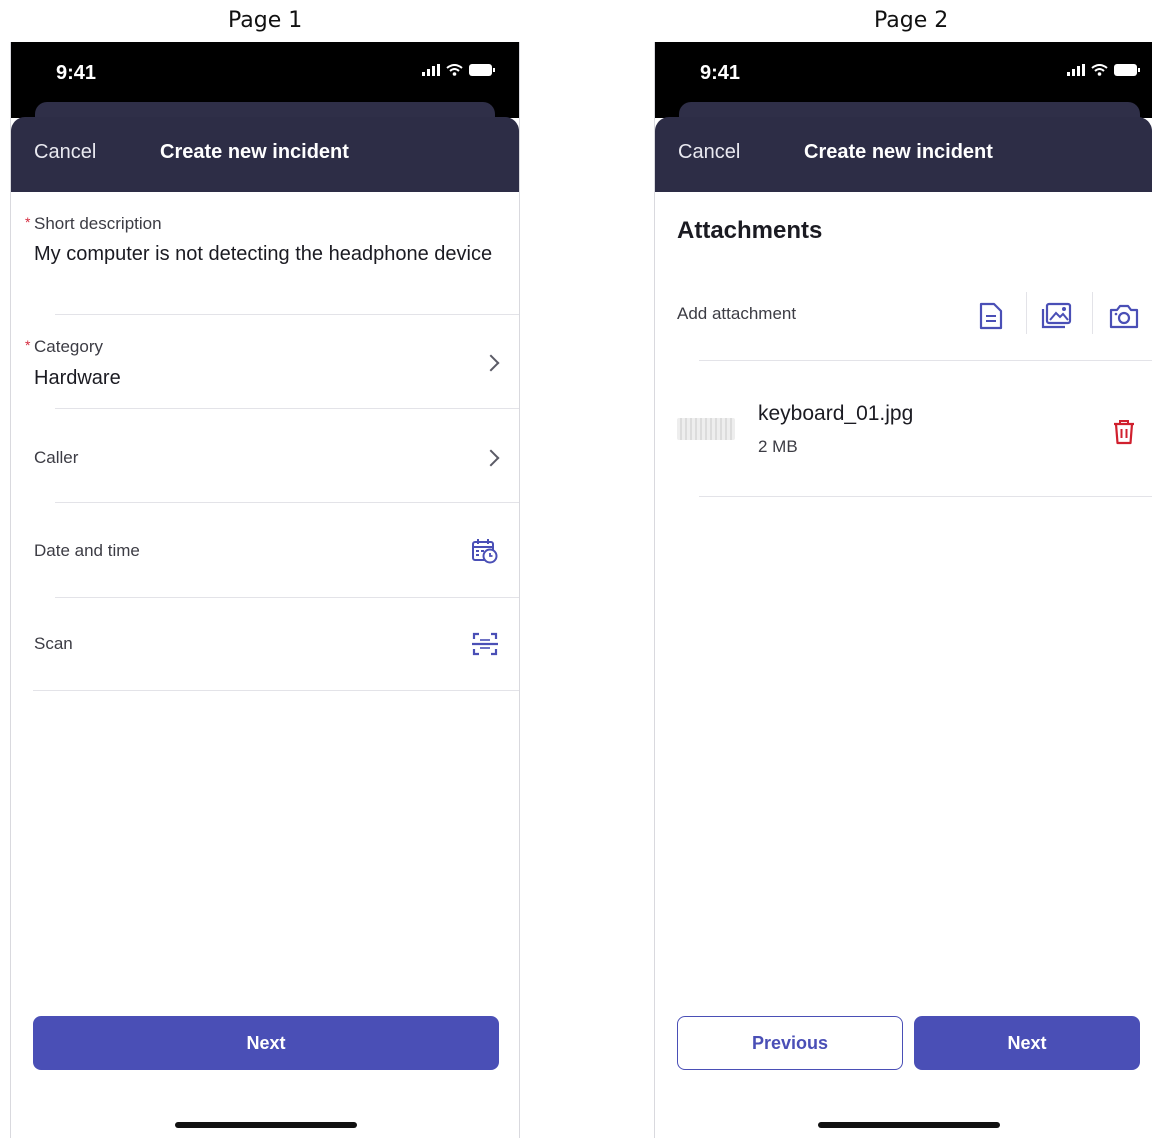 The height and width of the screenshot is (1138, 1152). What do you see at coordinates (737, 313) in the screenshot?
I see `add-attachment-label: Add attachment` at bounding box center [737, 313].